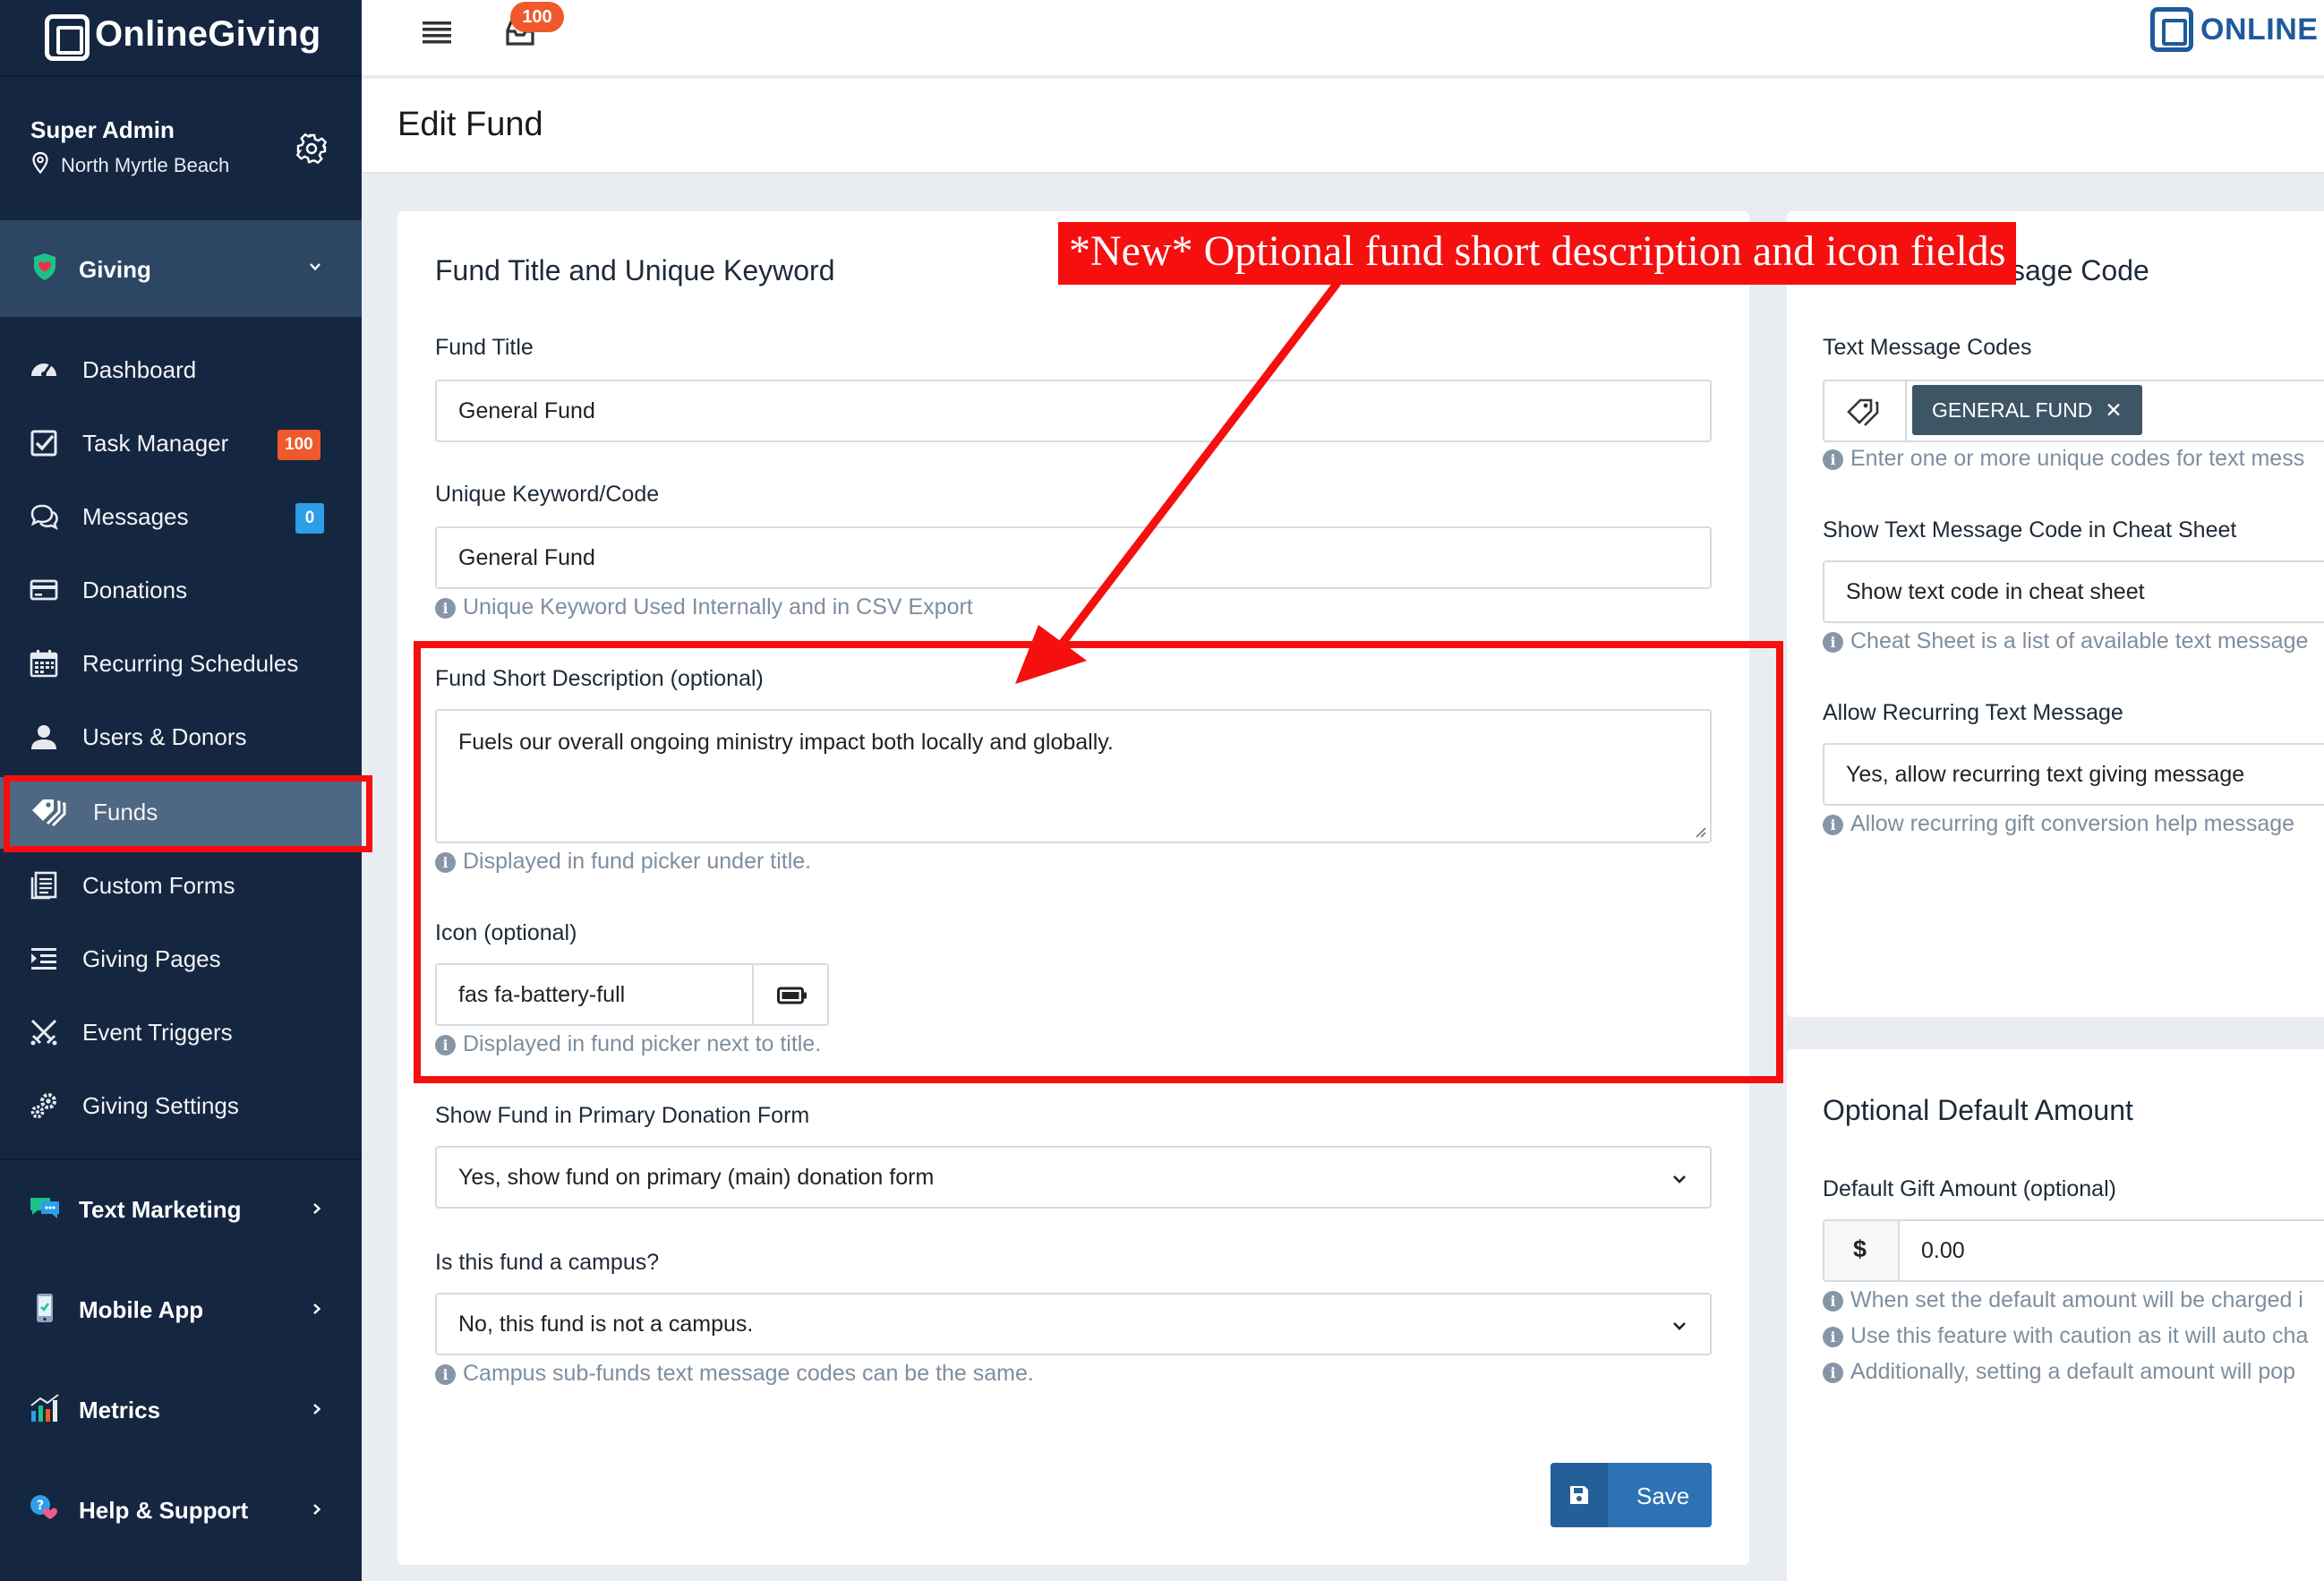 The height and width of the screenshot is (1581, 2324). I want to click on sidebar-group-label: Mobile App, so click(141, 1309).